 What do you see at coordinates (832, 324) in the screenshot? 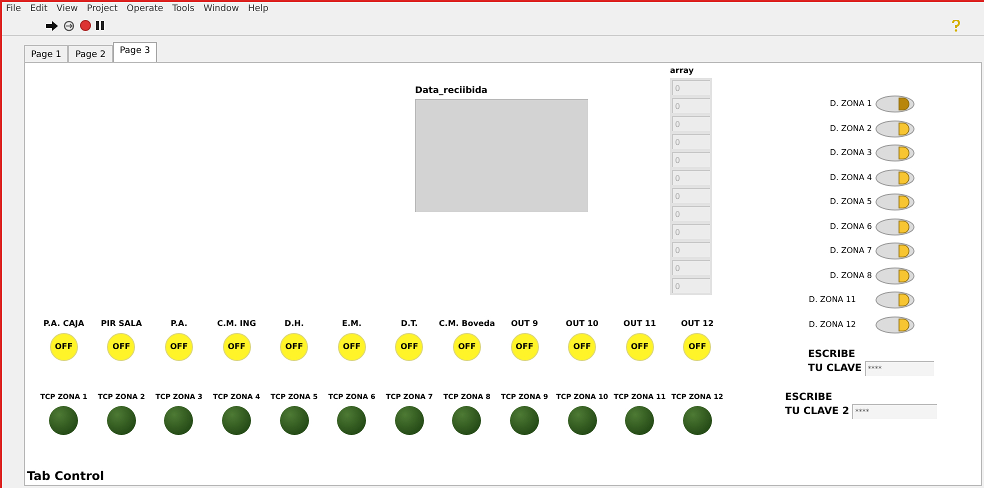
I see `zone-label: D. ZONA 12` at bounding box center [832, 324].